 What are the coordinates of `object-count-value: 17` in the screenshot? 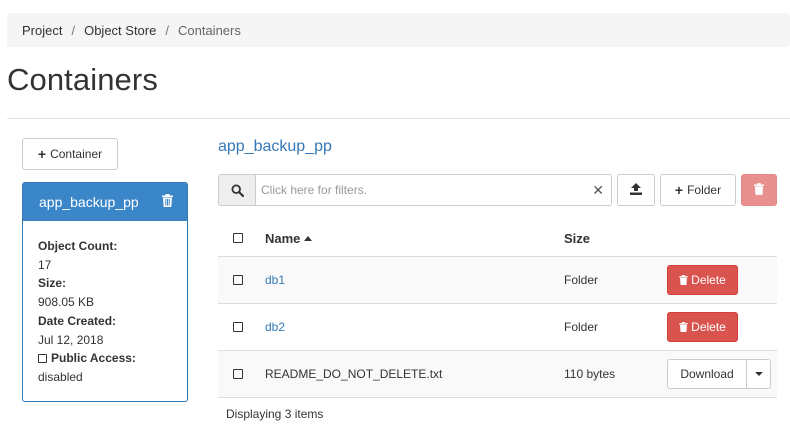 It's located at (45, 264).